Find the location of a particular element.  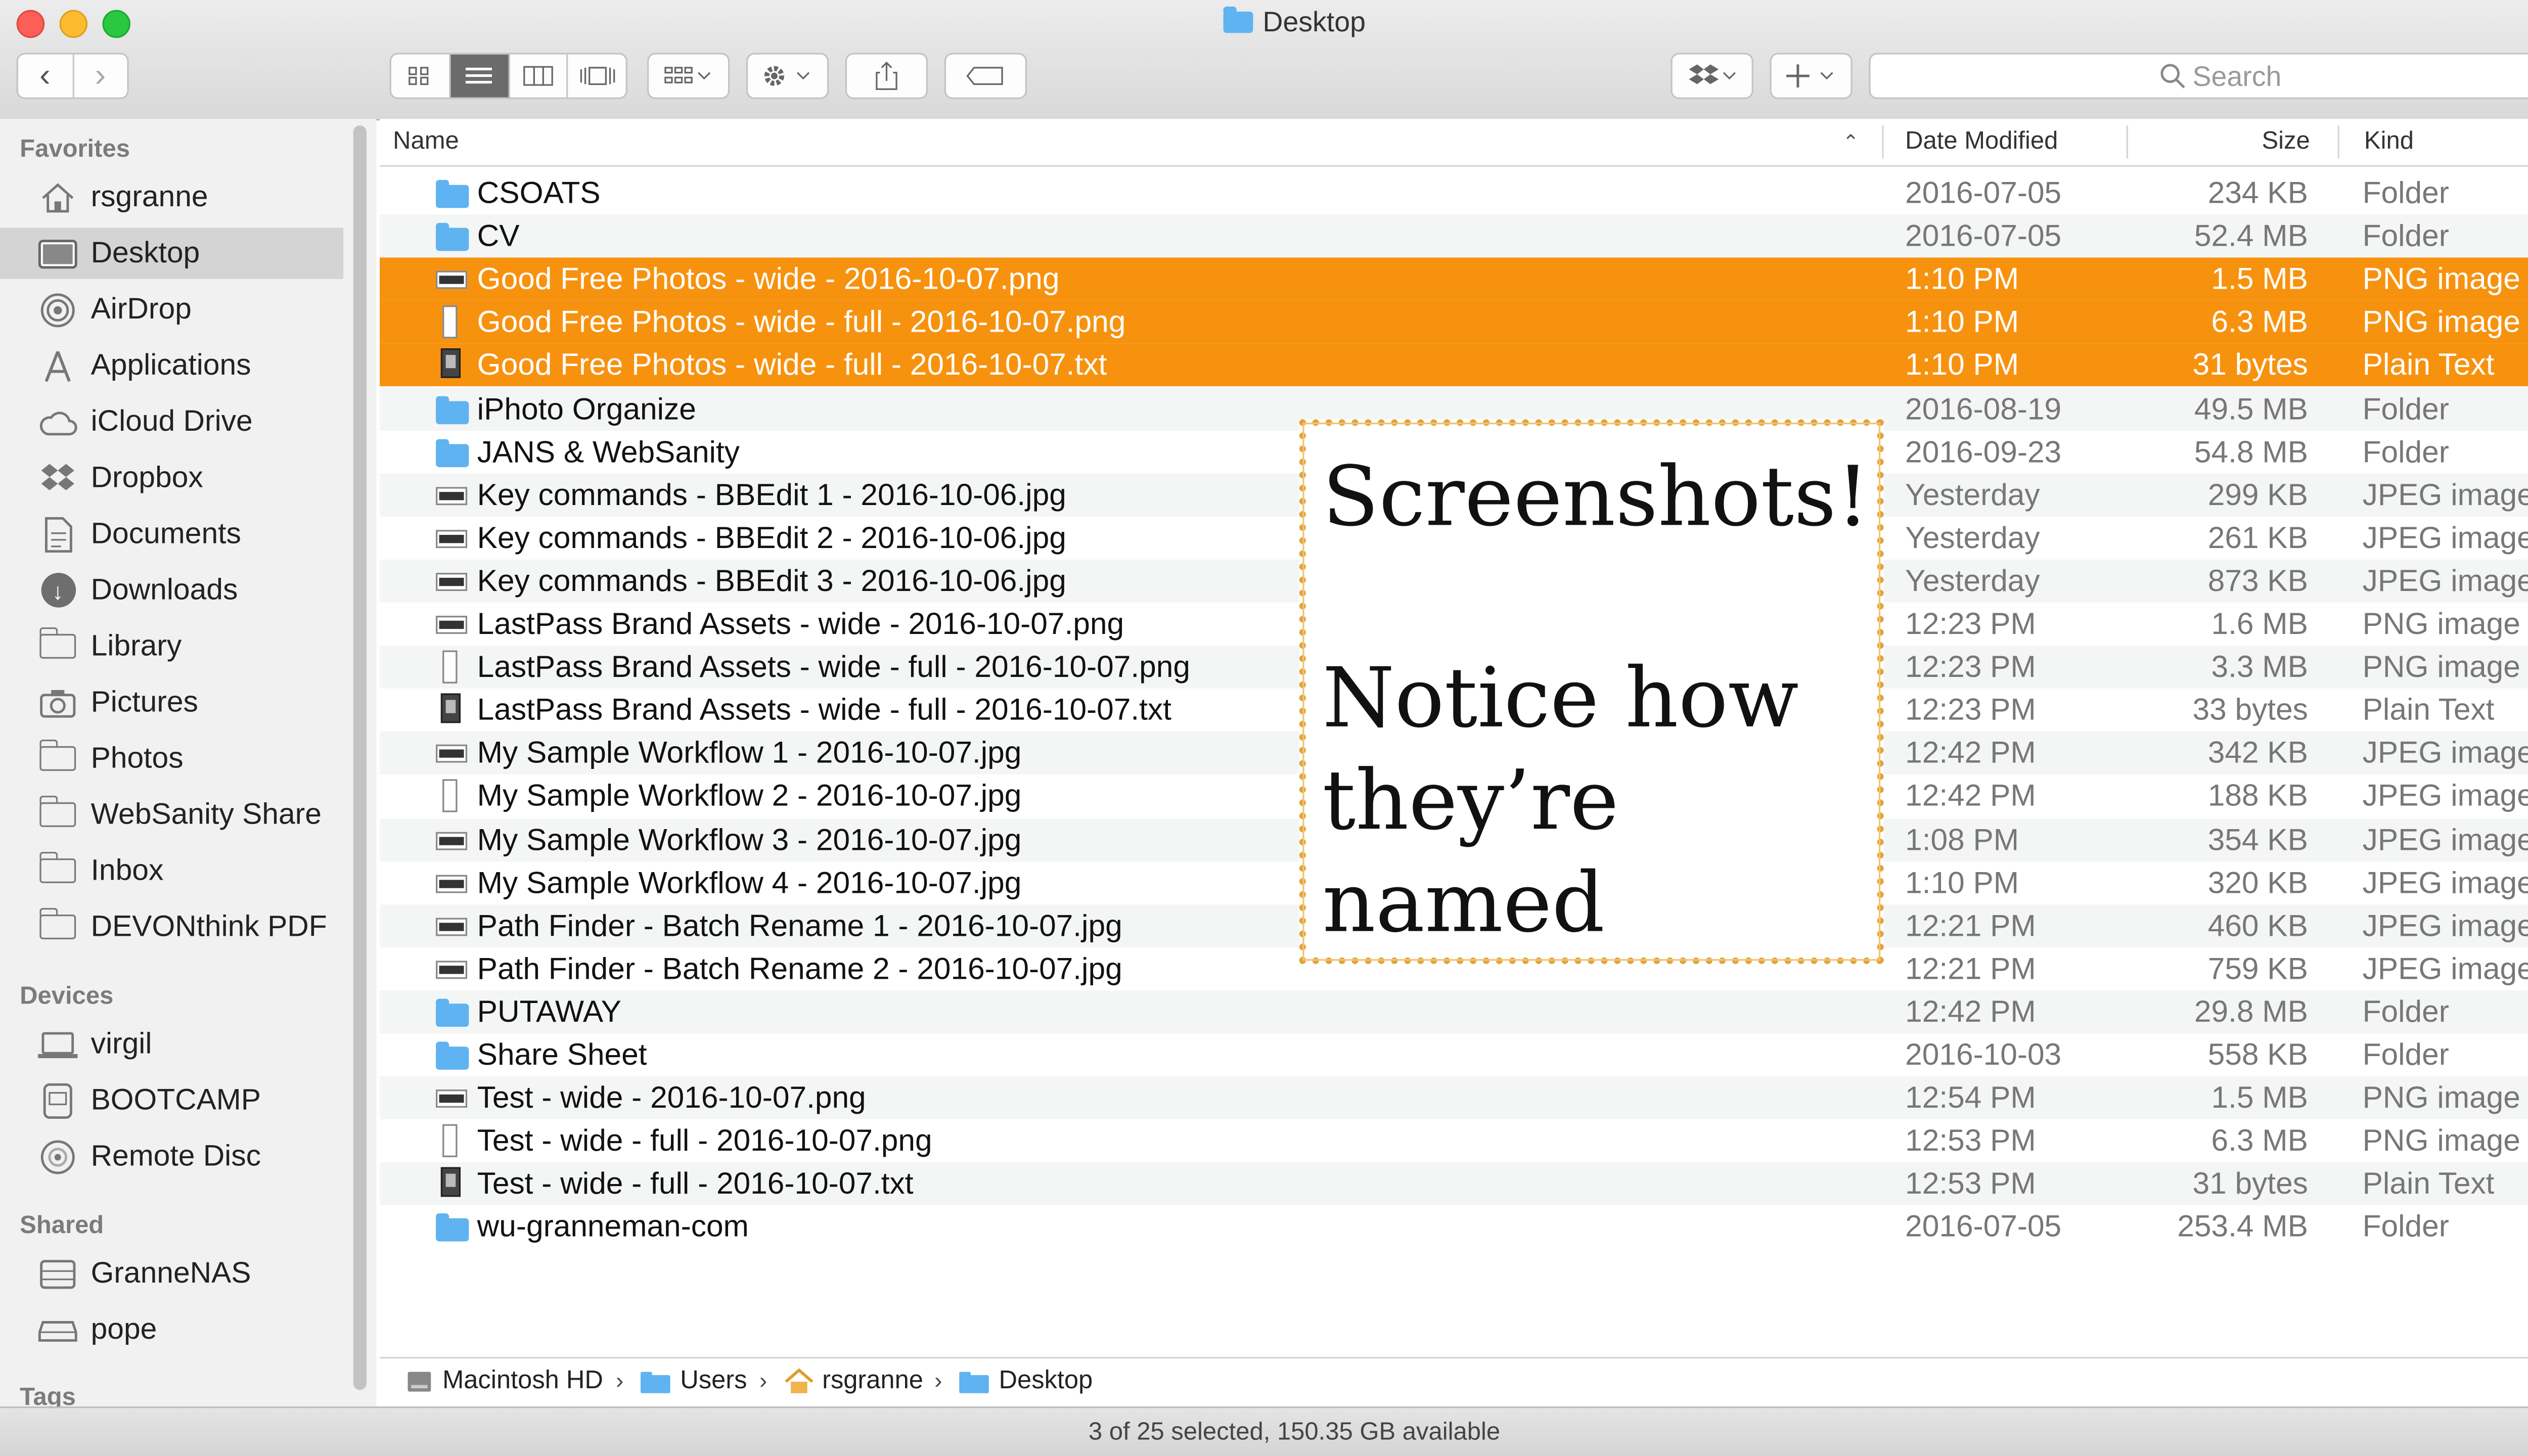

tag-icon is located at coordinates (985, 76).